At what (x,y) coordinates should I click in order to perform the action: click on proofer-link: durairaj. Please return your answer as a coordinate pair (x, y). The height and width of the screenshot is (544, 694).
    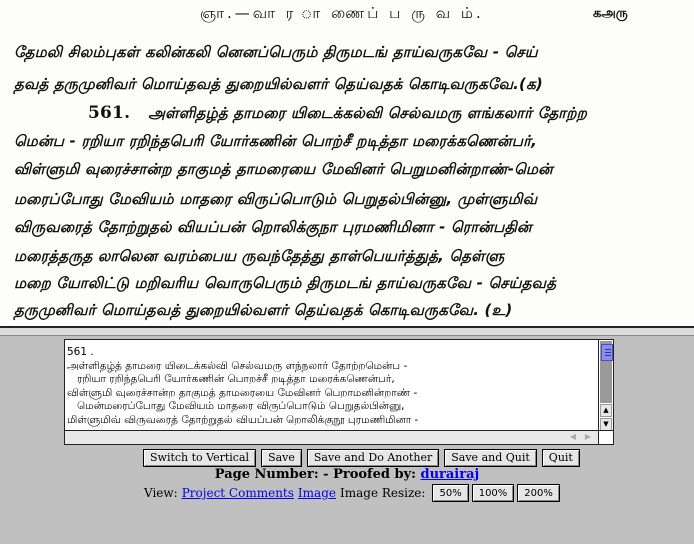
    Looking at the image, I should click on (449, 474).